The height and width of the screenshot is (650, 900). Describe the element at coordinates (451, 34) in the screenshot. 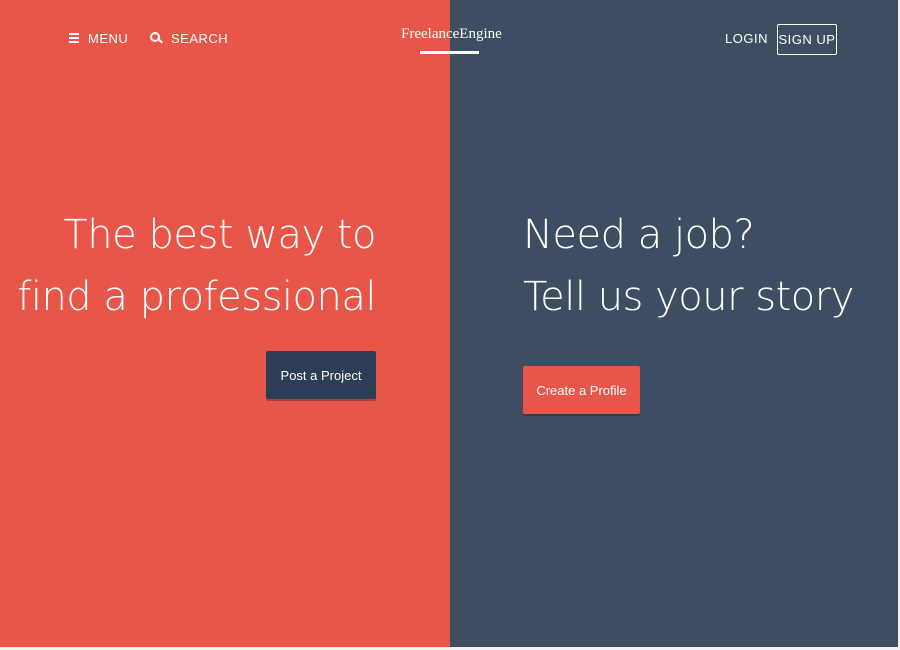

I see `site-logo: FreelanceEngine` at that location.